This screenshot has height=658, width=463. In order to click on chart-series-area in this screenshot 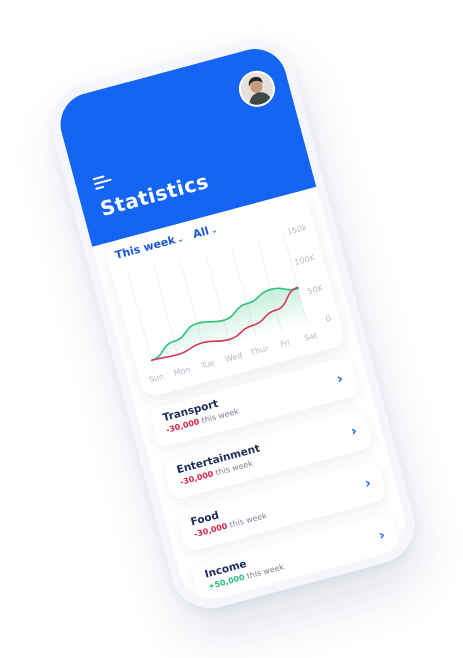, I will do `click(229, 327)`.